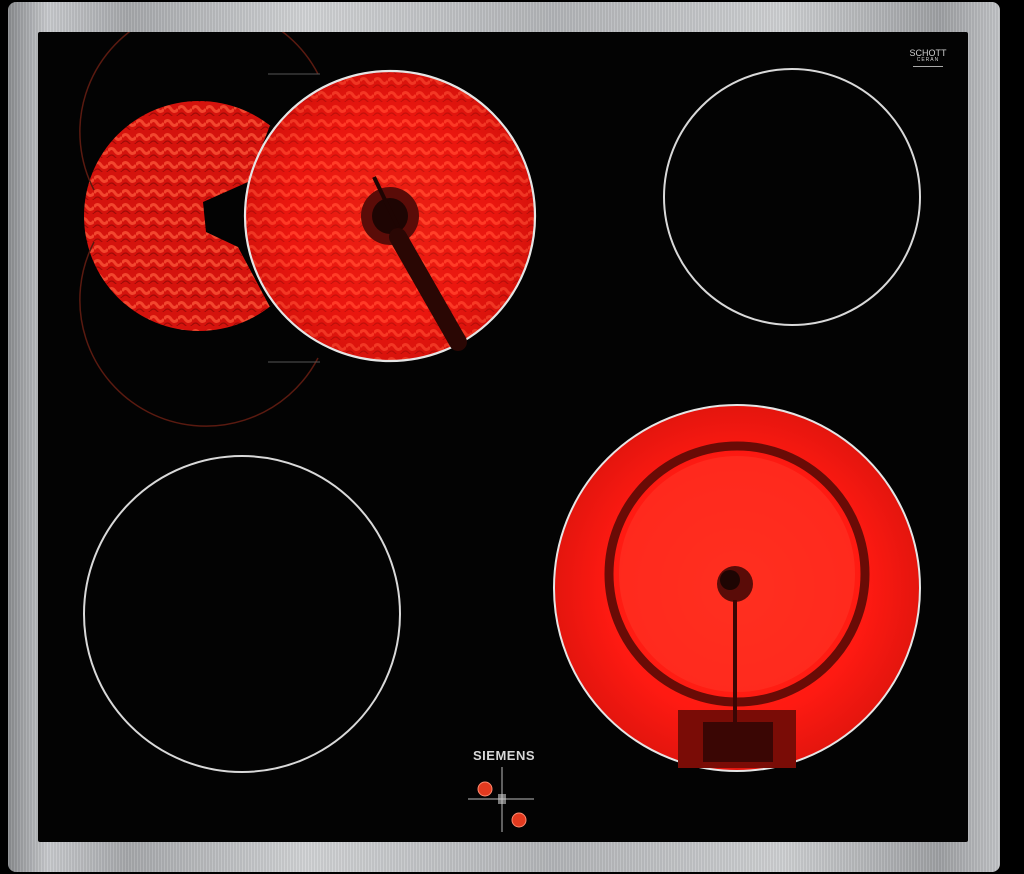 The height and width of the screenshot is (874, 1024). I want to click on cert-mark-subtitle: CERAN, so click(928, 60).